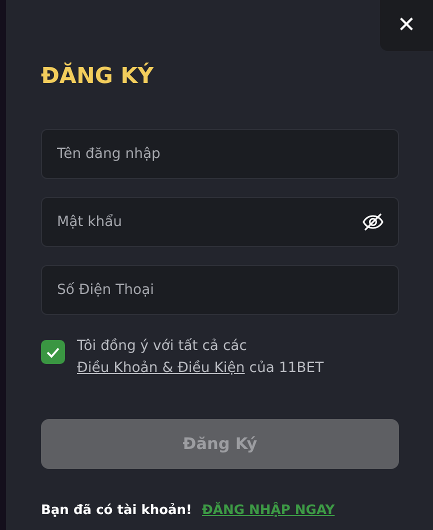 The width and height of the screenshot is (433, 530). I want to click on close-button: ✕, so click(406, 25).